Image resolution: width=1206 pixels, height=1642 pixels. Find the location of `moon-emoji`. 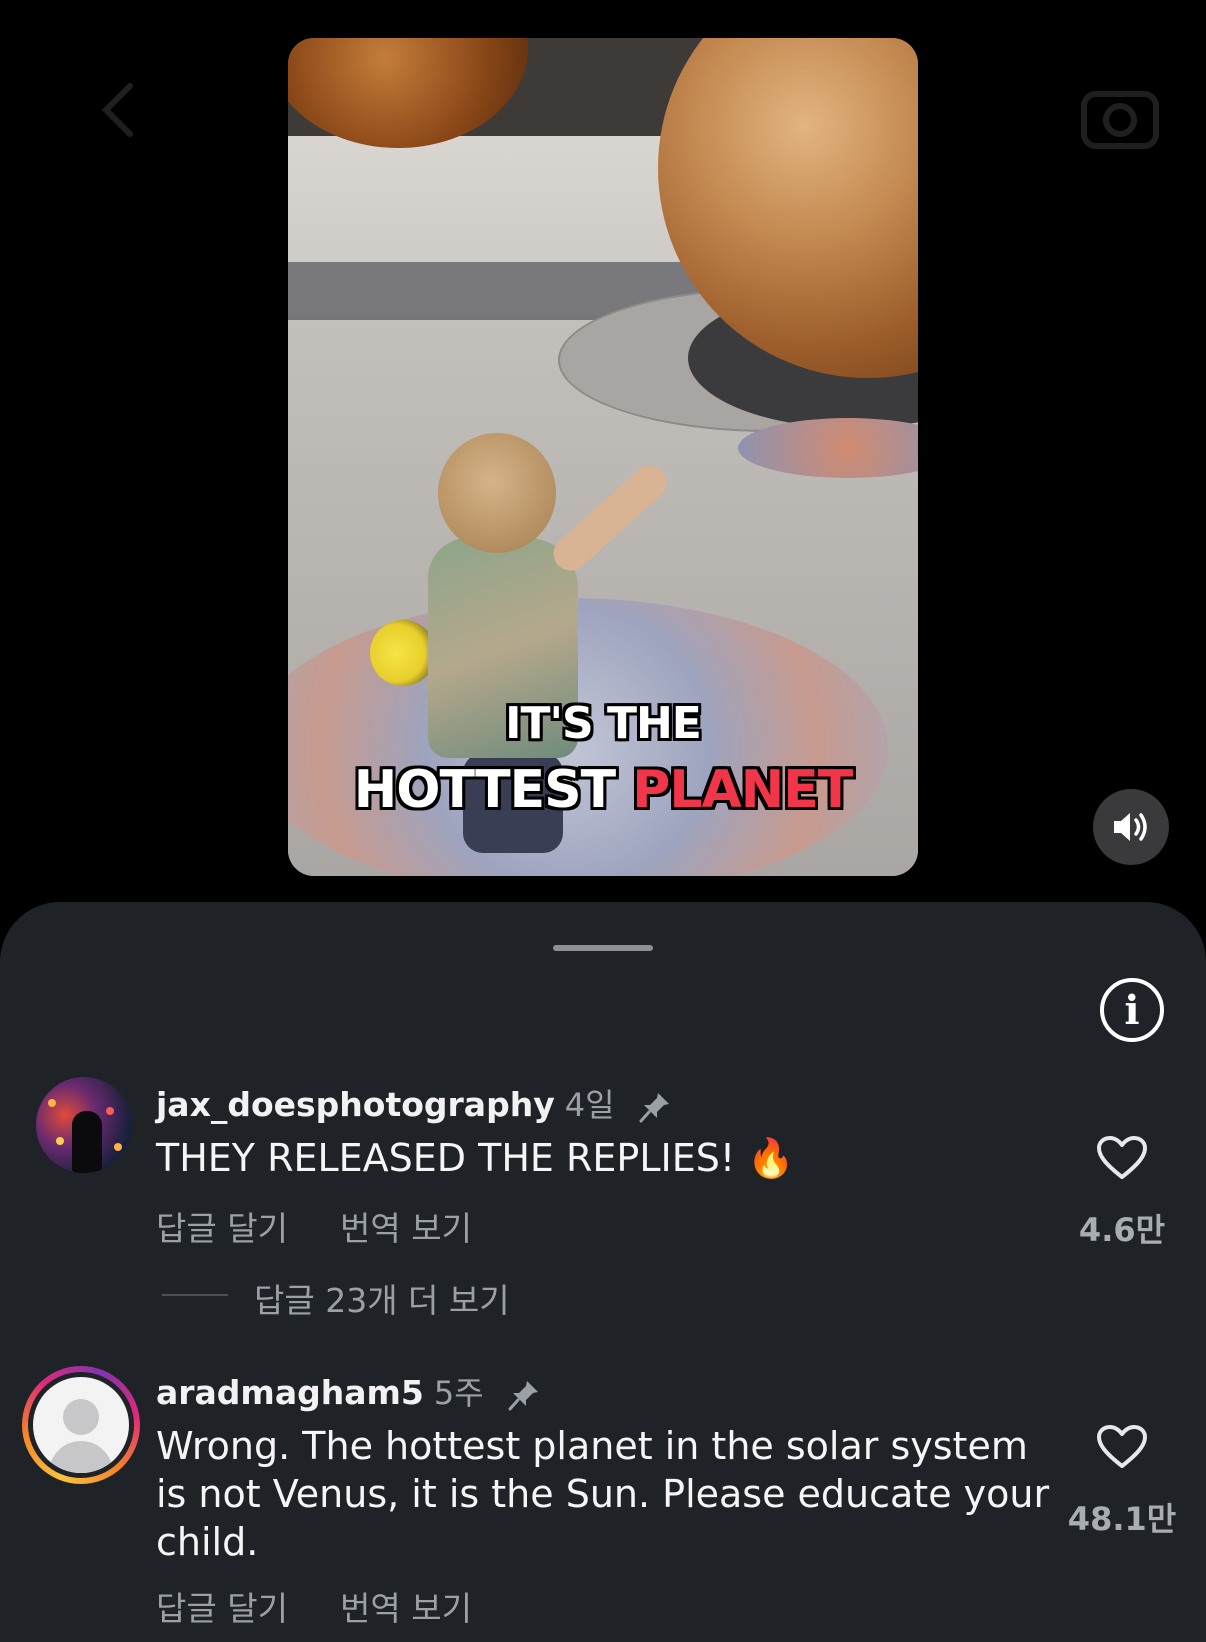

moon-emoji is located at coordinates (403, 653).